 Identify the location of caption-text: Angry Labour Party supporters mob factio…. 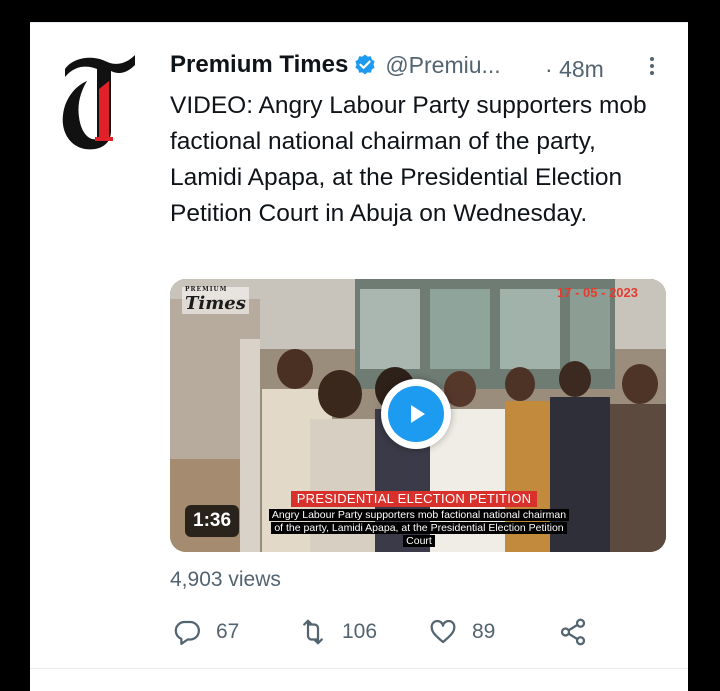
(419, 528).